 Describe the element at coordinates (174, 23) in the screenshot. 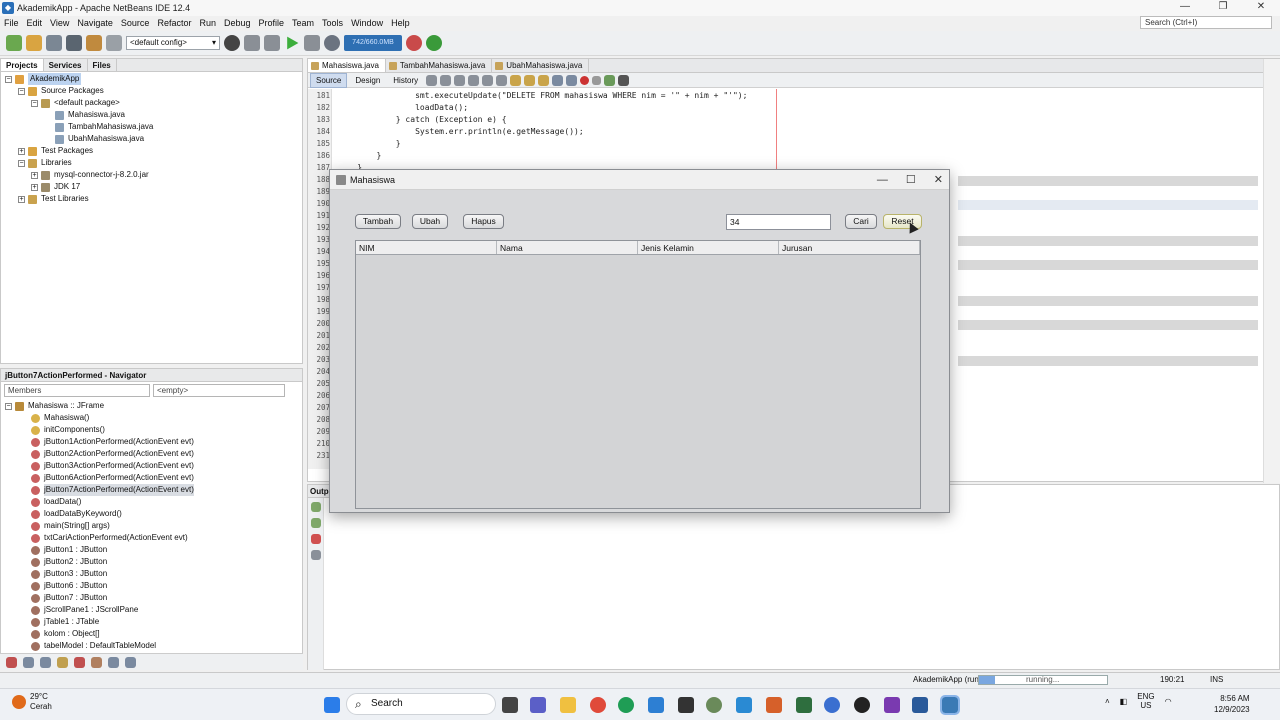

I see `menu-refactor: Refactor` at that location.